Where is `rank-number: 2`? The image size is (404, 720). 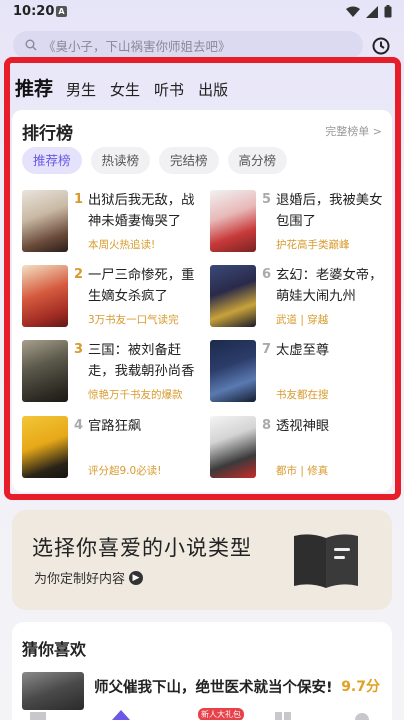 rank-number: 2 is located at coordinates (79, 274).